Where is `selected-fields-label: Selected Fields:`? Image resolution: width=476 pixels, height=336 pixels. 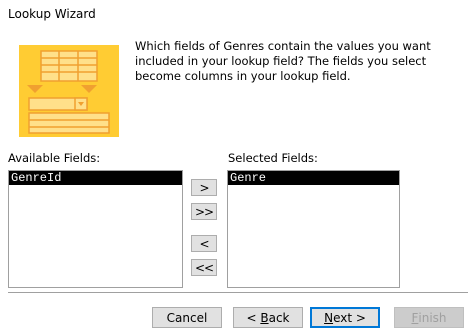 selected-fields-label: Selected Fields: is located at coordinates (273, 158).